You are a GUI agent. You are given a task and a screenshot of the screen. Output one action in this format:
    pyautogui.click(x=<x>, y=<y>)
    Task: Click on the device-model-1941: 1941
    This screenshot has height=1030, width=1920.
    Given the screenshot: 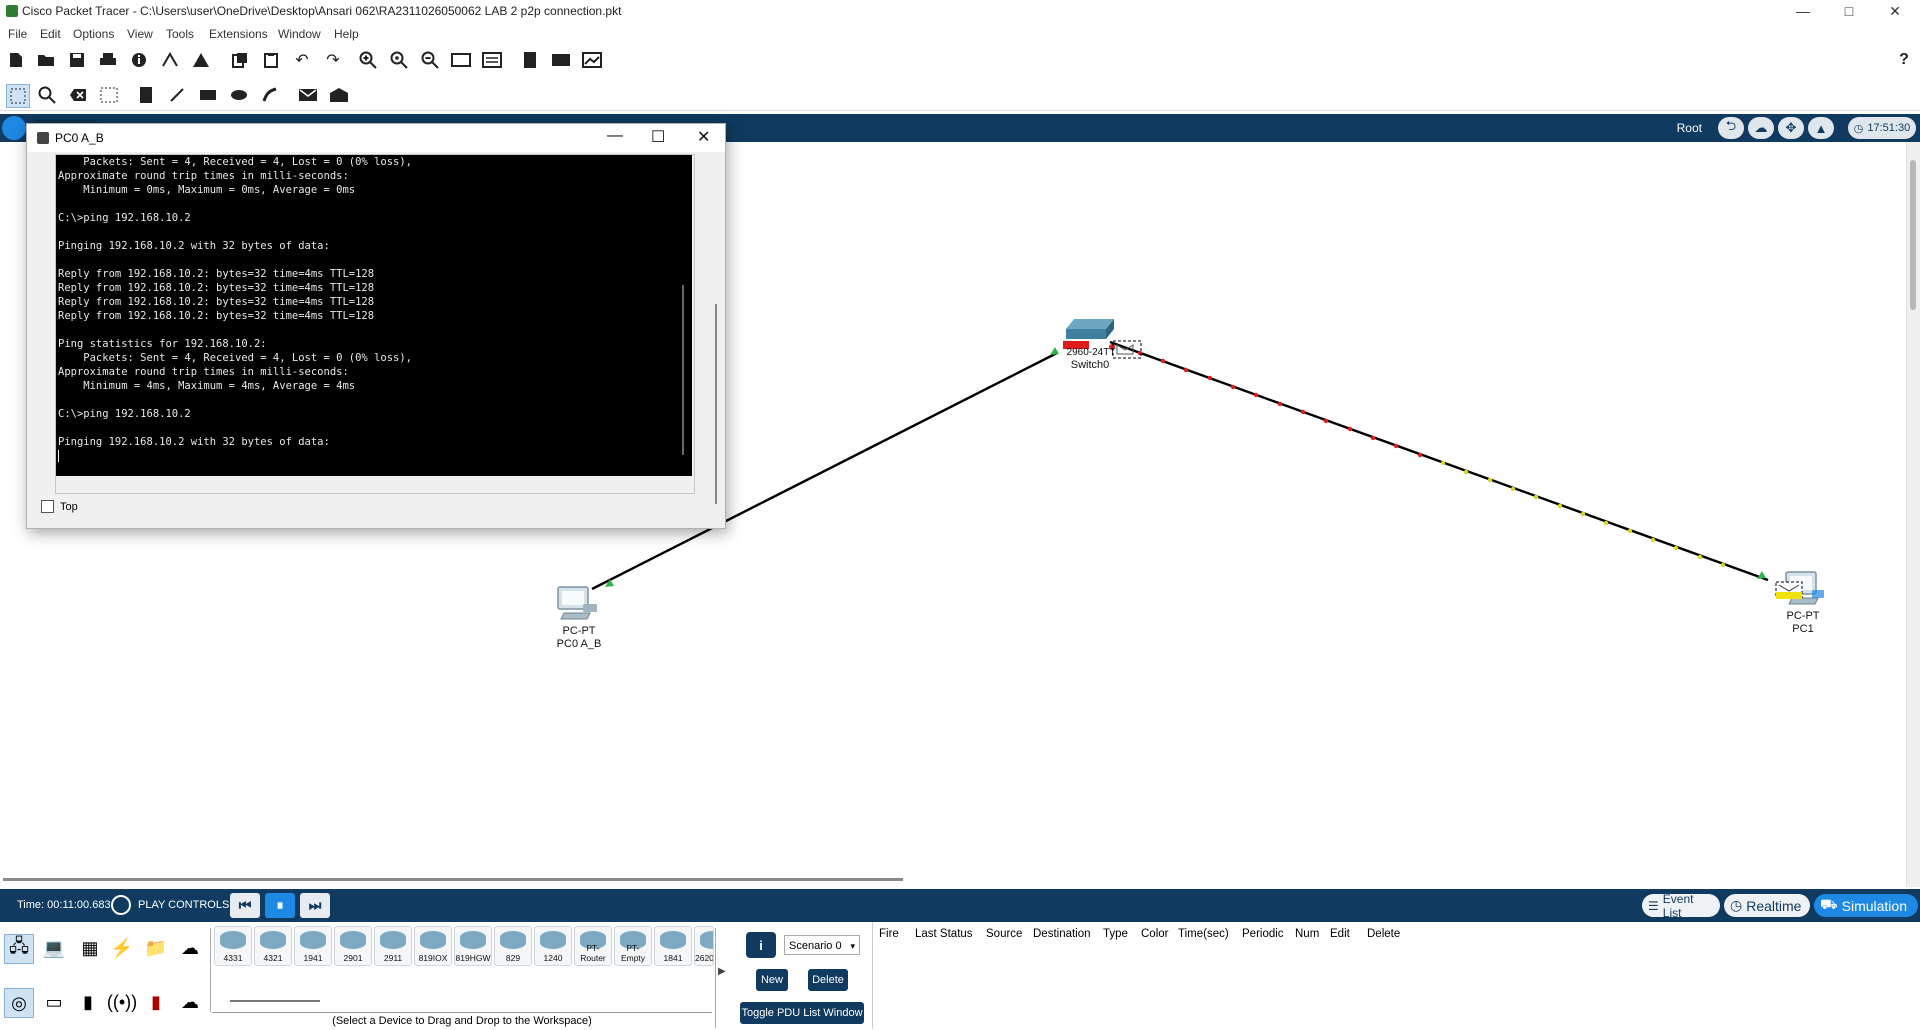 What is the action you would take?
    pyautogui.click(x=313, y=946)
    